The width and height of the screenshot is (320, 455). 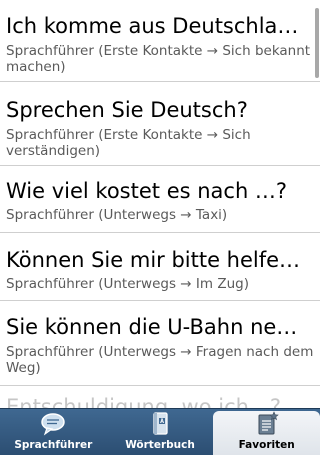 I want to click on item-title: Sprechen Sie Deutsch?, so click(x=127, y=110).